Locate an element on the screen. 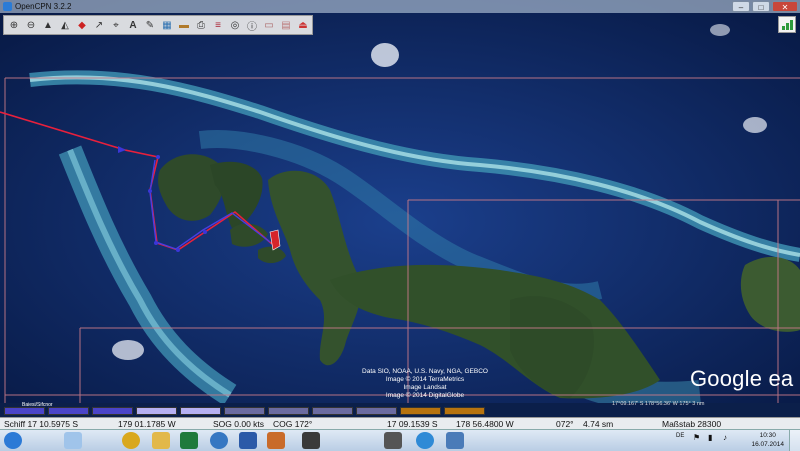 Image resolution: width=800 pixels, height=451 pixels. print-icon: ⎙ is located at coordinates (201, 25).